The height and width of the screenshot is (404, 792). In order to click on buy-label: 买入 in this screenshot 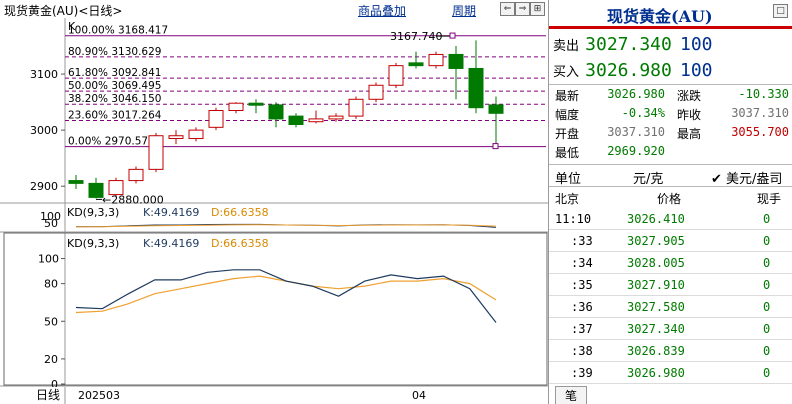, I will do `click(566, 72)`.